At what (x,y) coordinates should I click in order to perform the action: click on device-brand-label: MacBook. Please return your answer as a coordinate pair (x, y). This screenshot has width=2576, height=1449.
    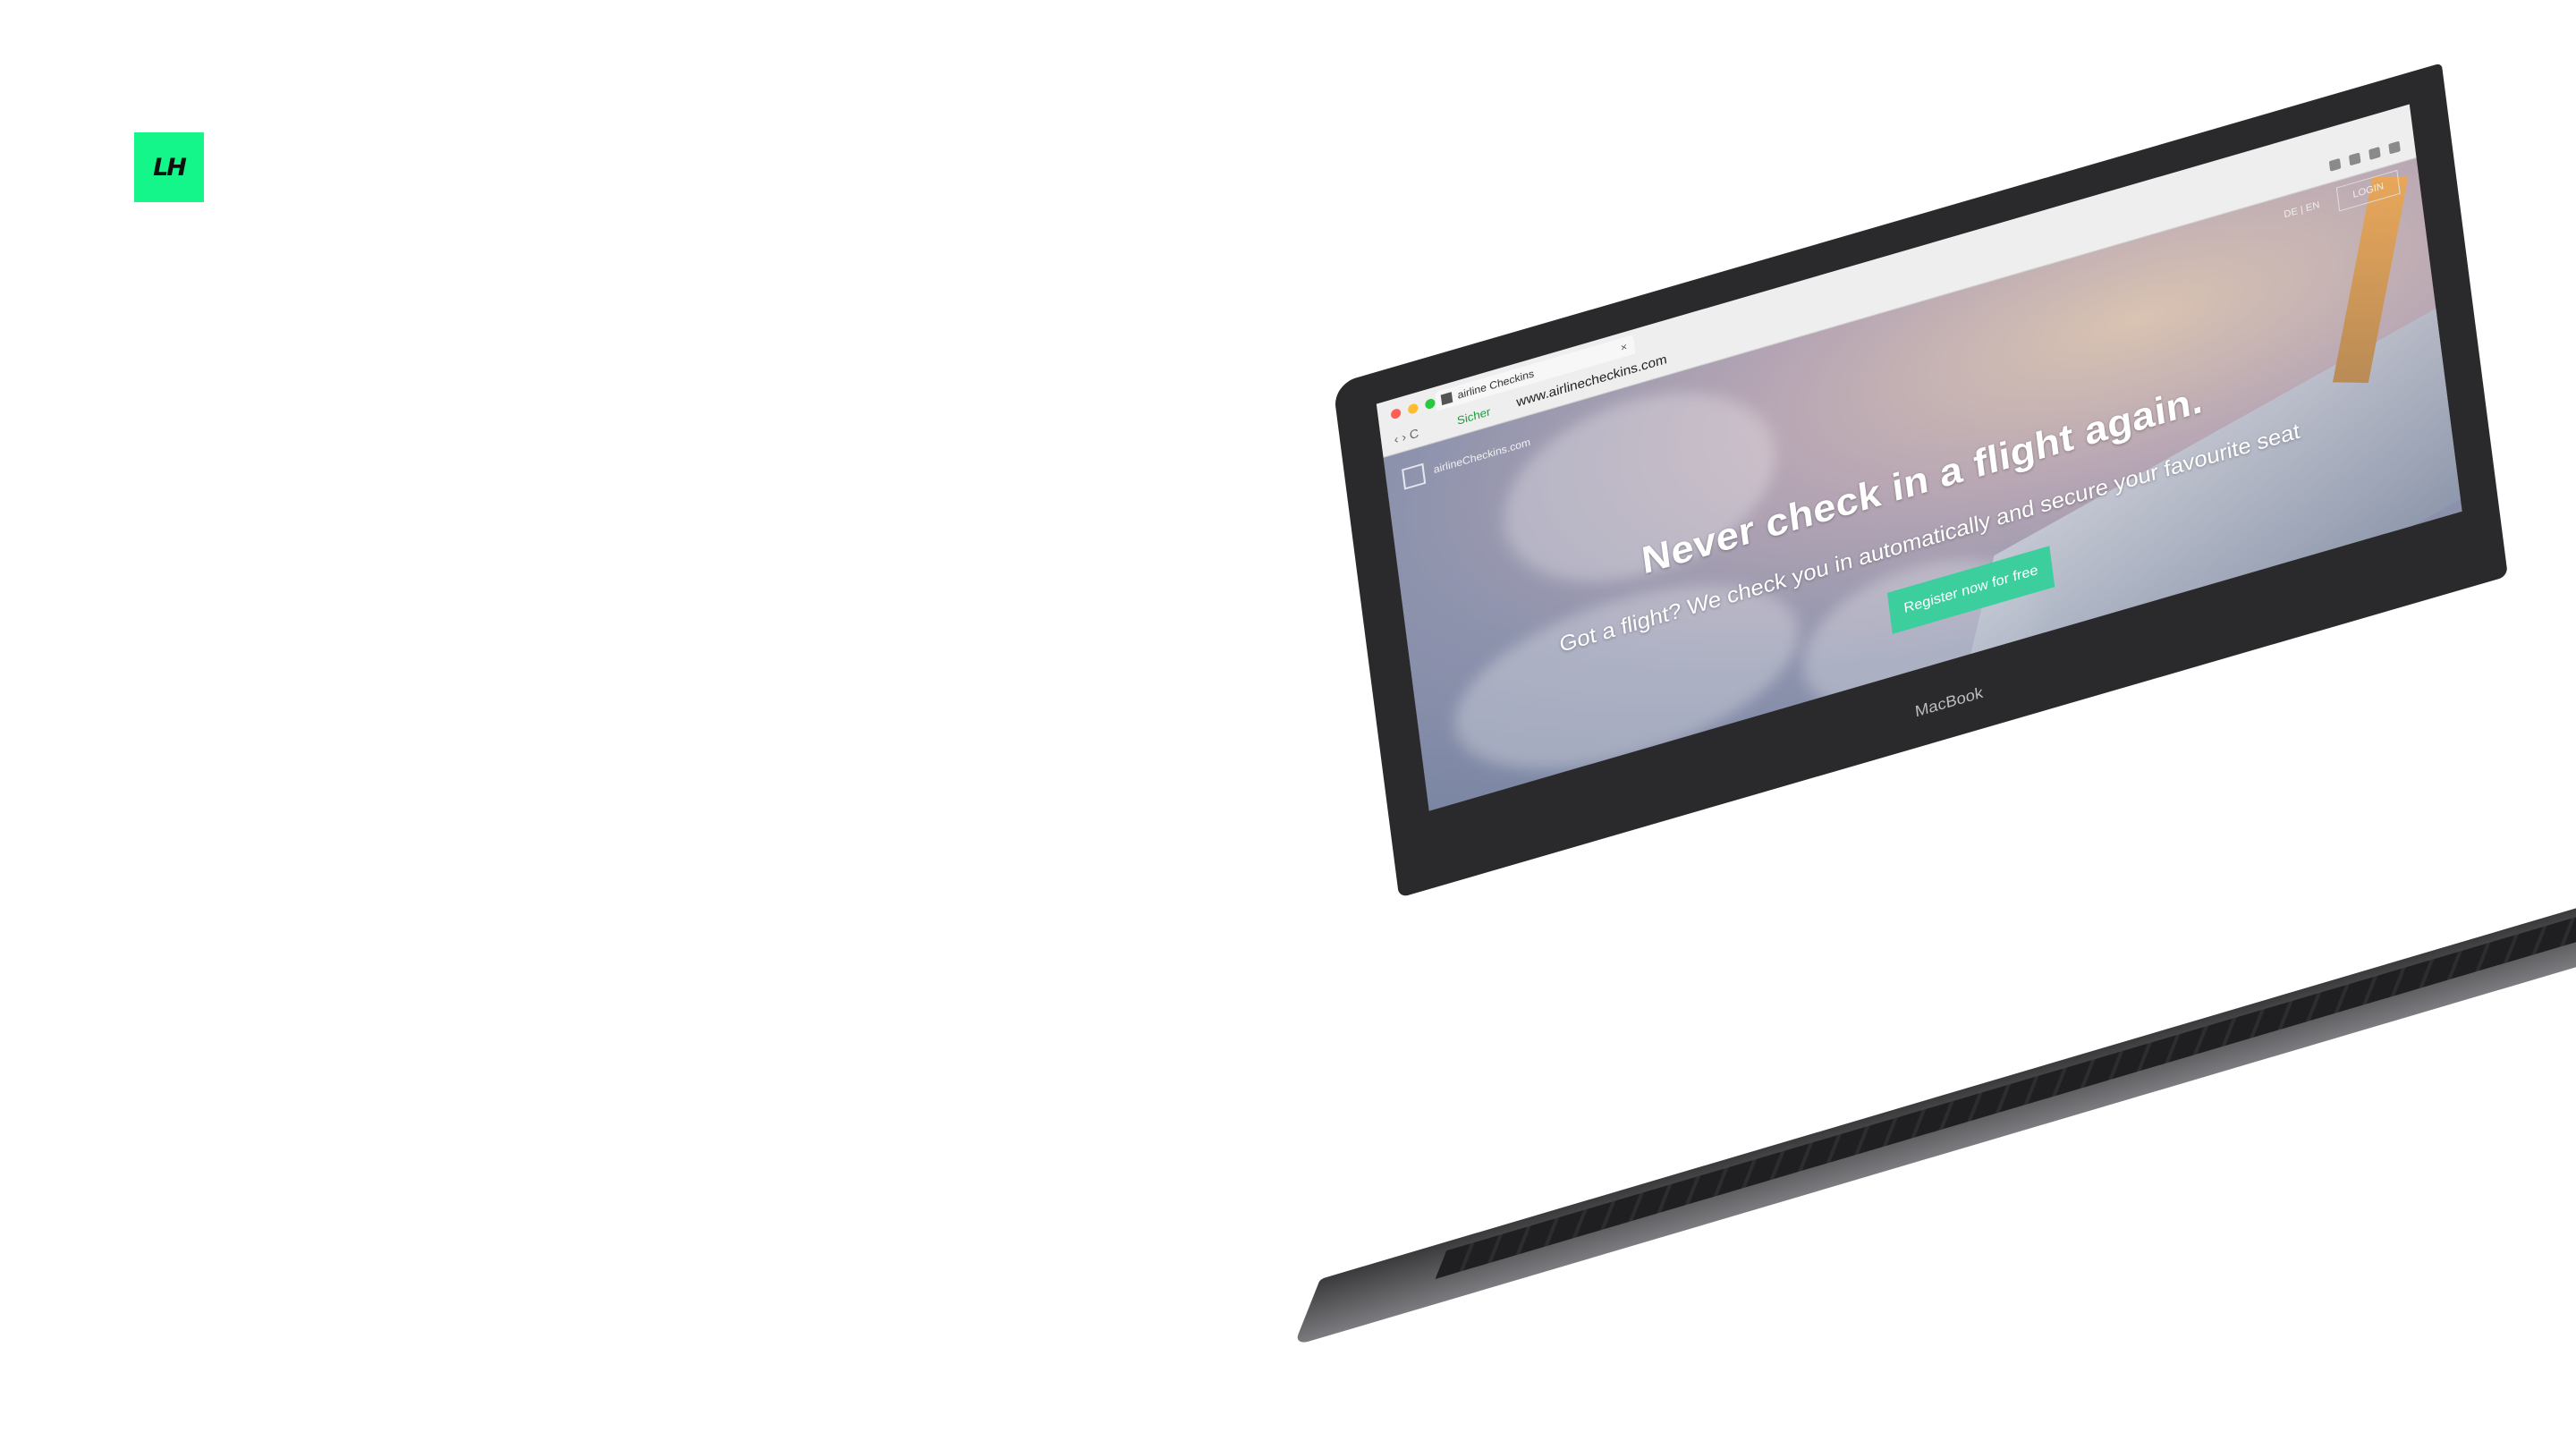
    Looking at the image, I should click on (1949, 702).